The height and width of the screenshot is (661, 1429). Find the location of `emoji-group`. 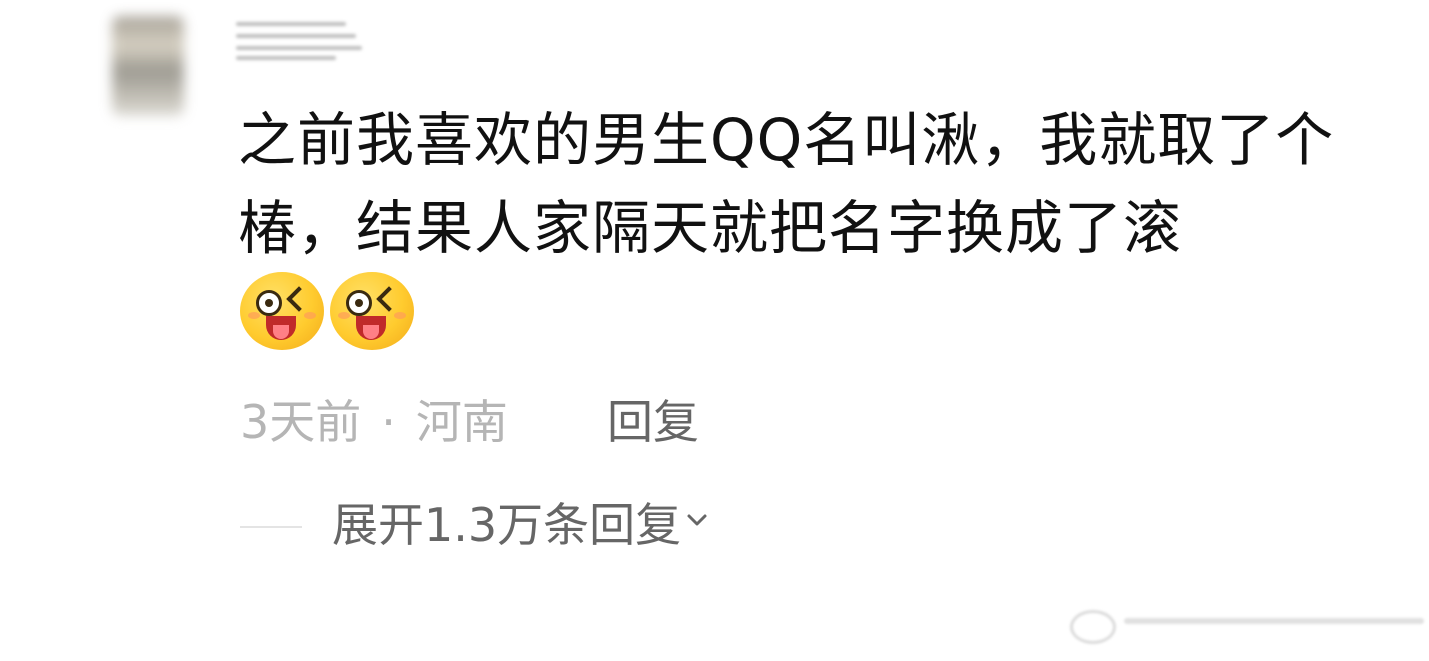

emoji-group is located at coordinates (327, 311).